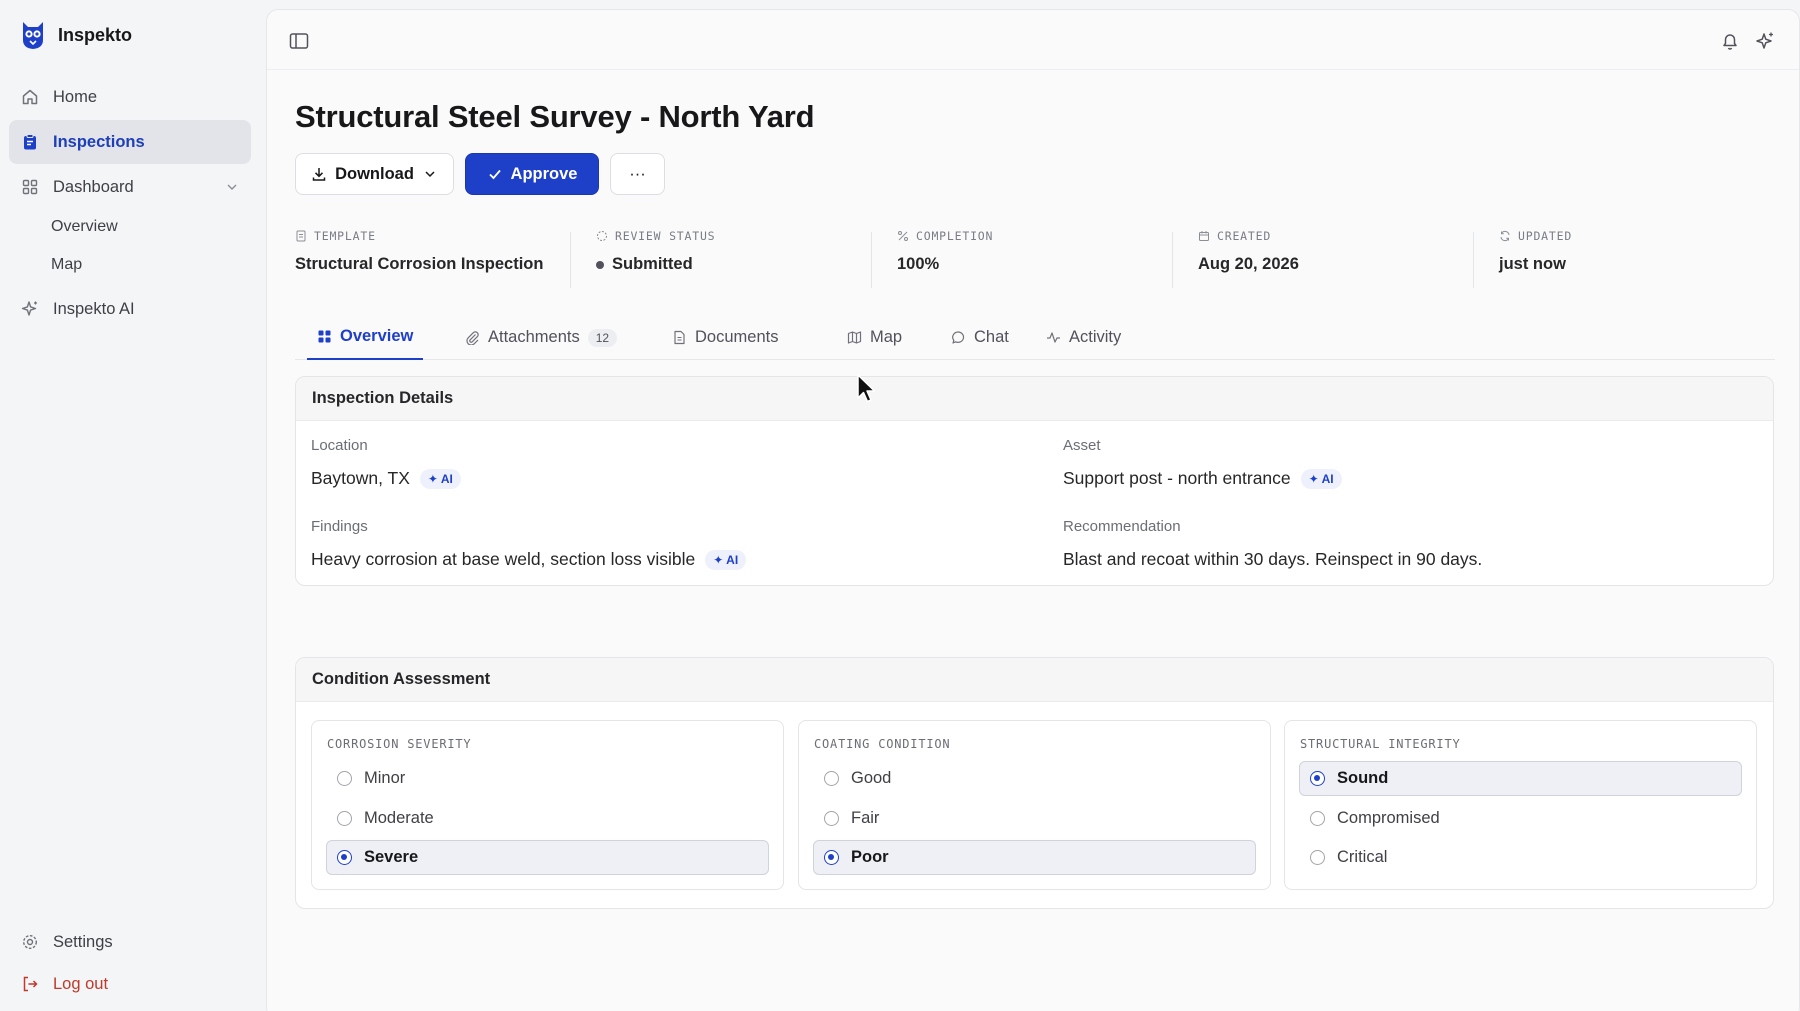 The width and height of the screenshot is (1800, 1011). I want to click on field-value: Baytown, TX, so click(360, 478).